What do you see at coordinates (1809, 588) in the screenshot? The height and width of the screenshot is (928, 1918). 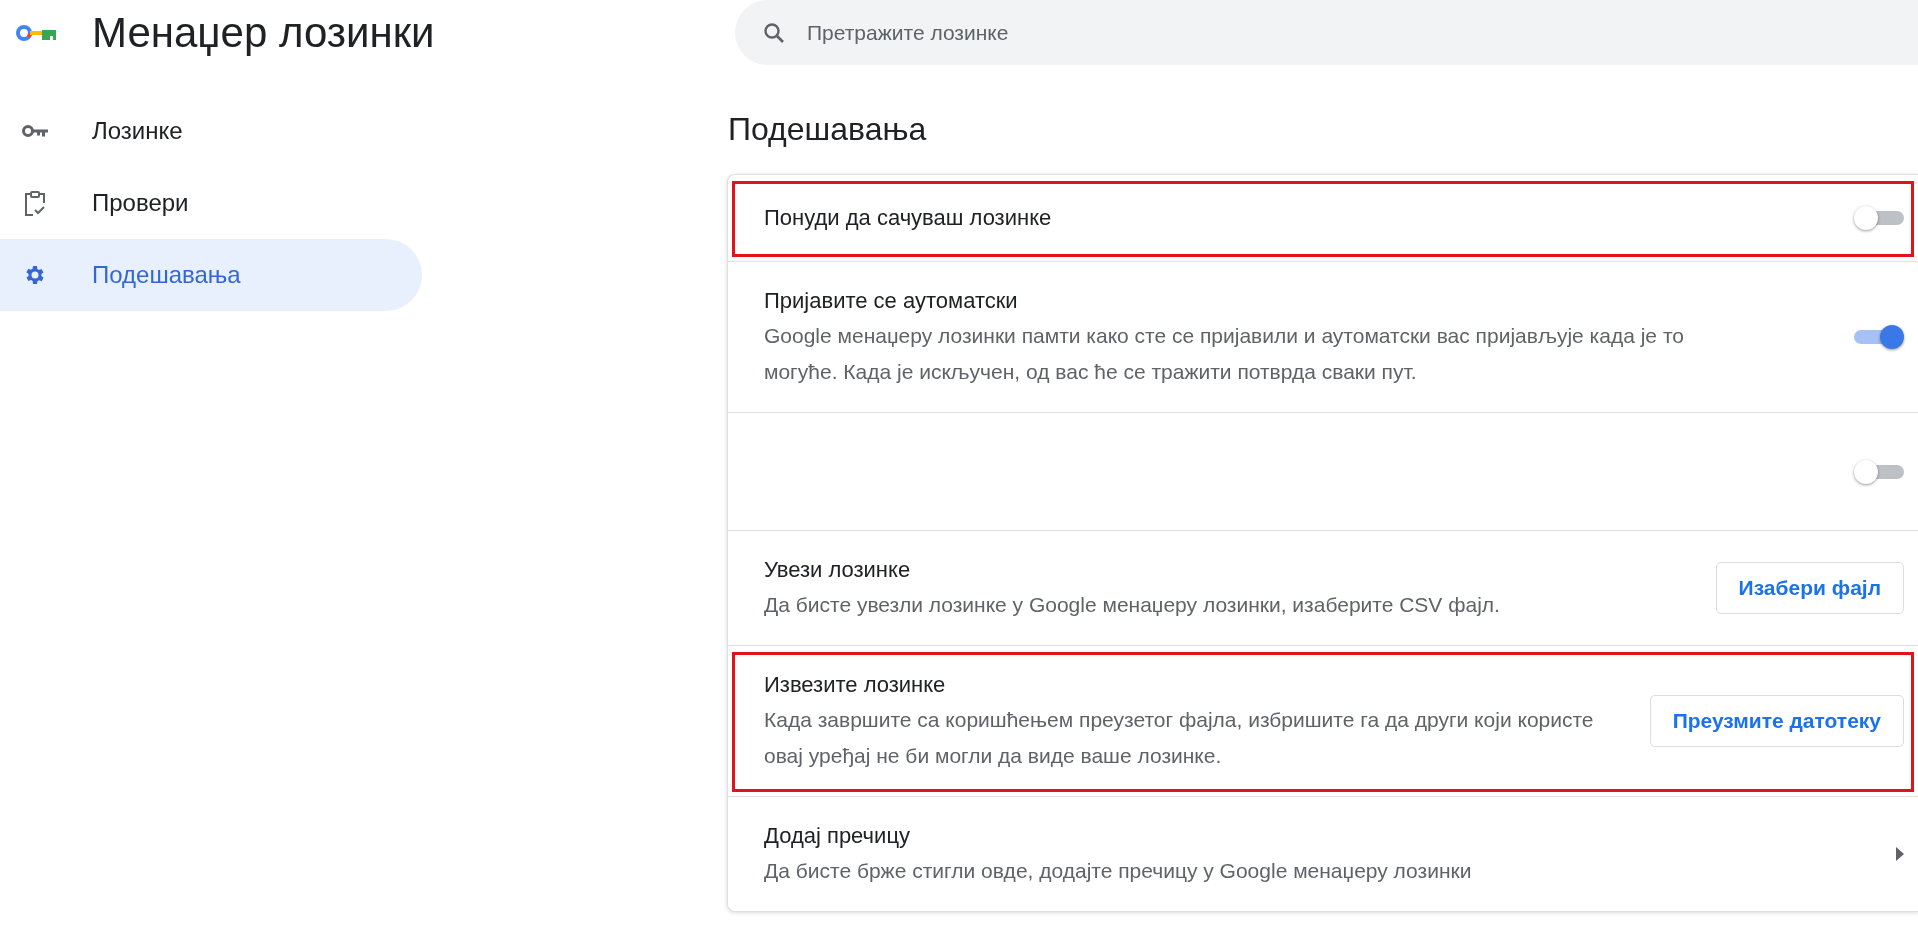 I see `action-button: Изабери фајл` at bounding box center [1809, 588].